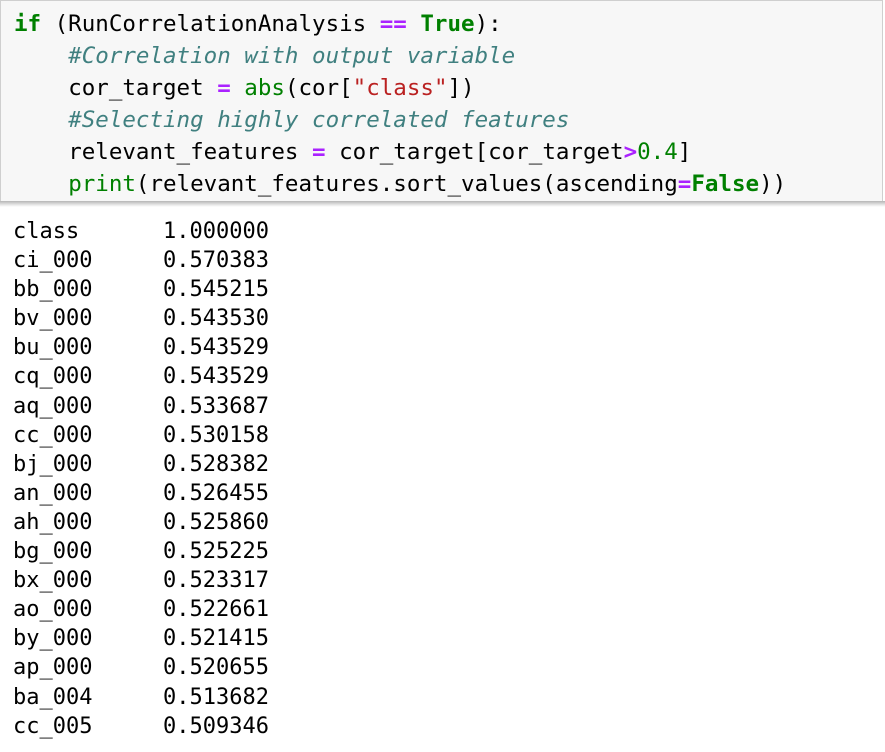 The height and width of the screenshot is (752, 885). What do you see at coordinates (216, 581) in the screenshot?
I see `correlation-value: 0.523317` at bounding box center [216, 581].